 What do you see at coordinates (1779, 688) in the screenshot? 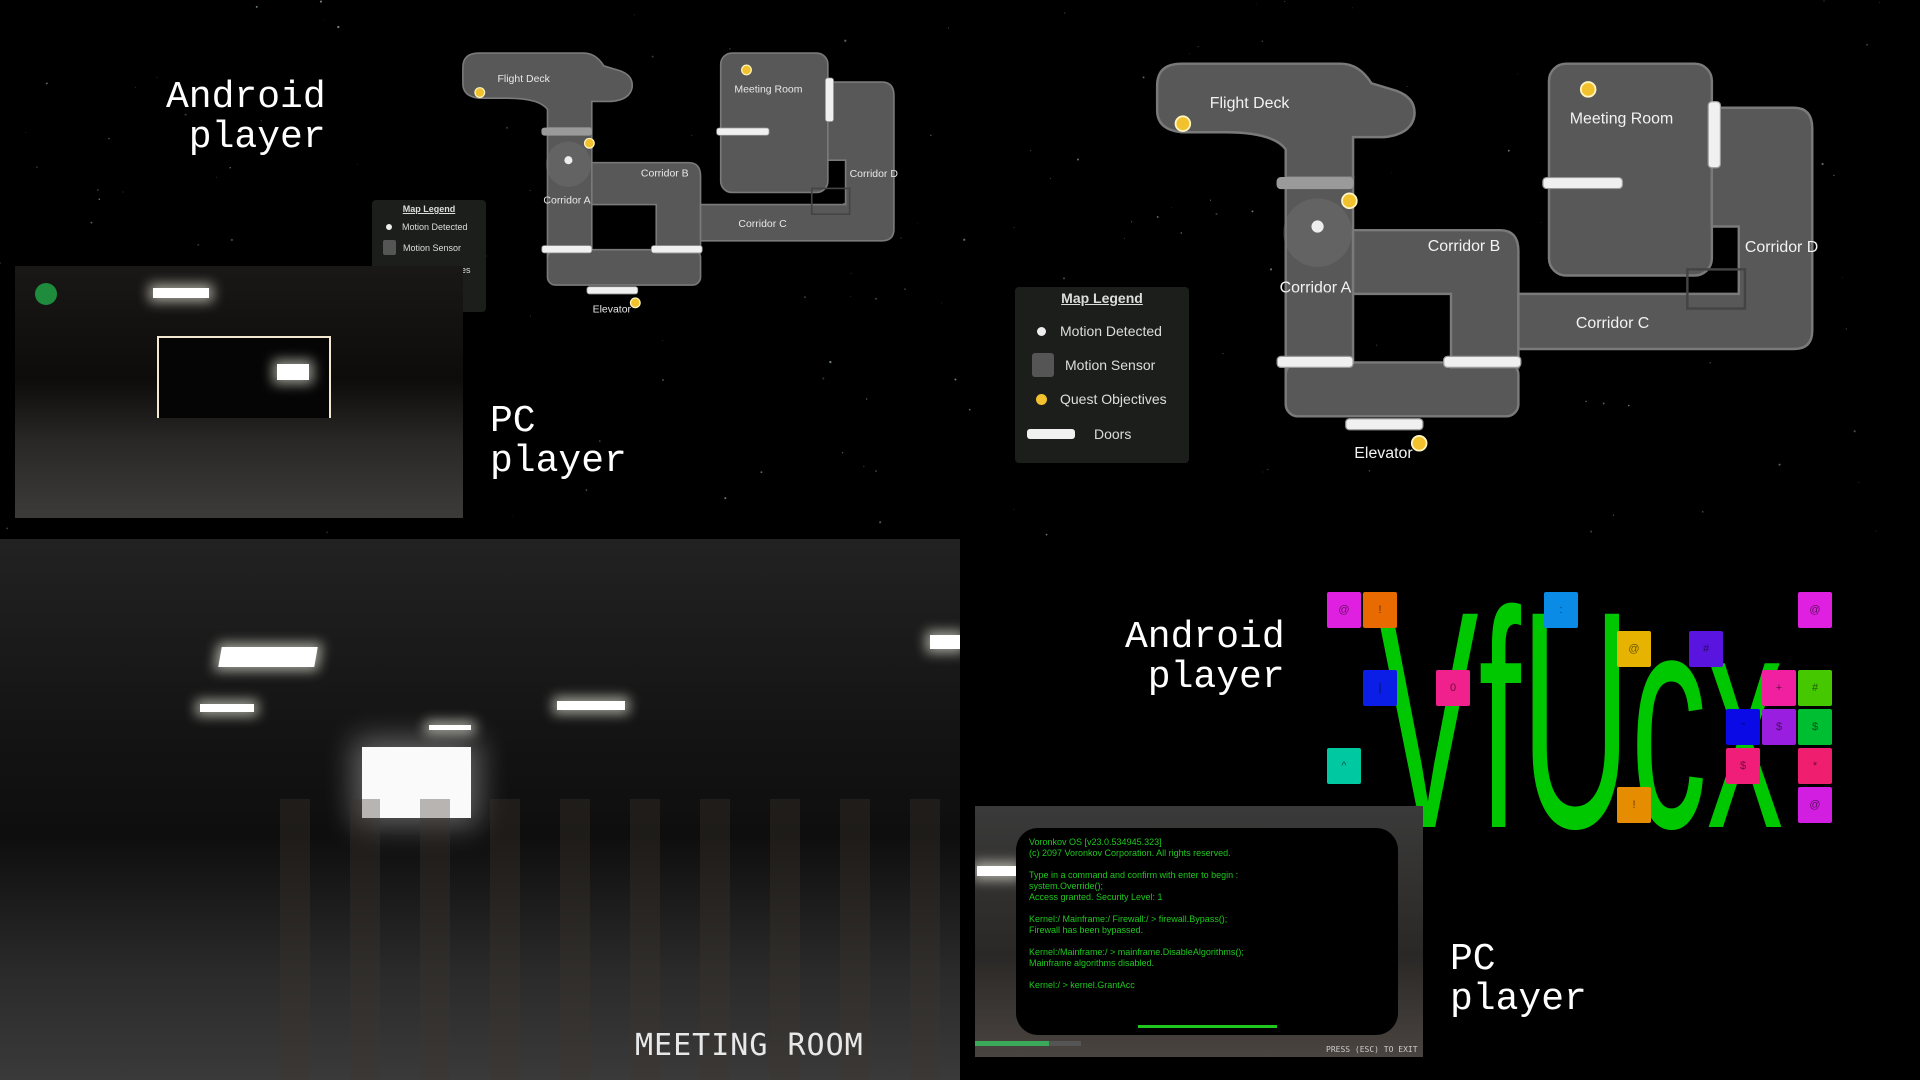
I see `symbol-tile: +` at bounding box center [1779, 688].